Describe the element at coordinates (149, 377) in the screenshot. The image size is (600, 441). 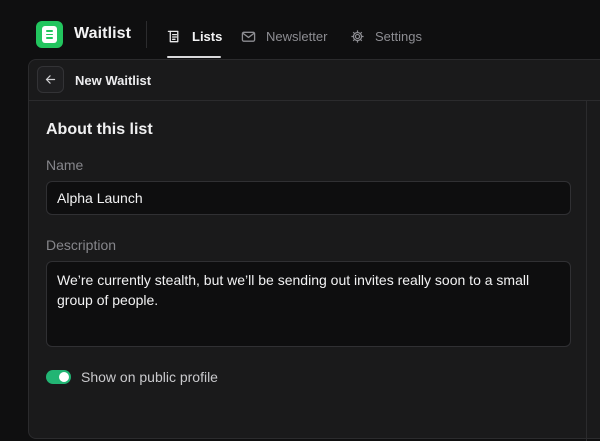
I see `public-profile-label: Show on public profile` at that location.